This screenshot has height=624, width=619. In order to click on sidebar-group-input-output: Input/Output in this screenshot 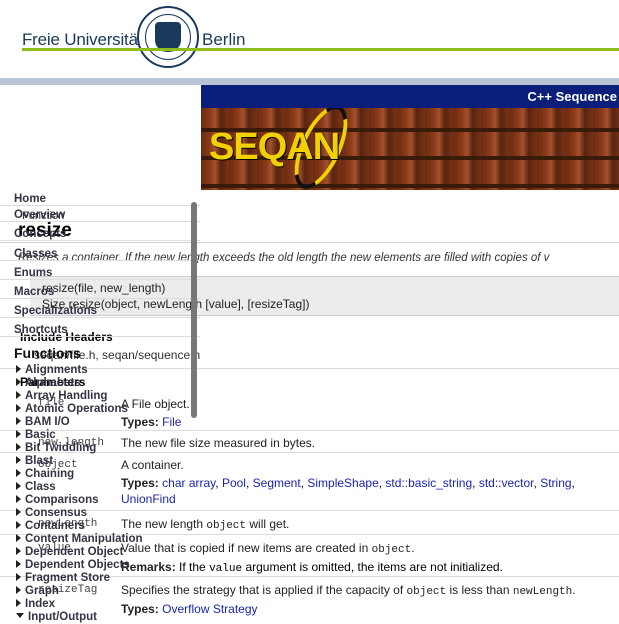, I will do `click(56, 617)`.